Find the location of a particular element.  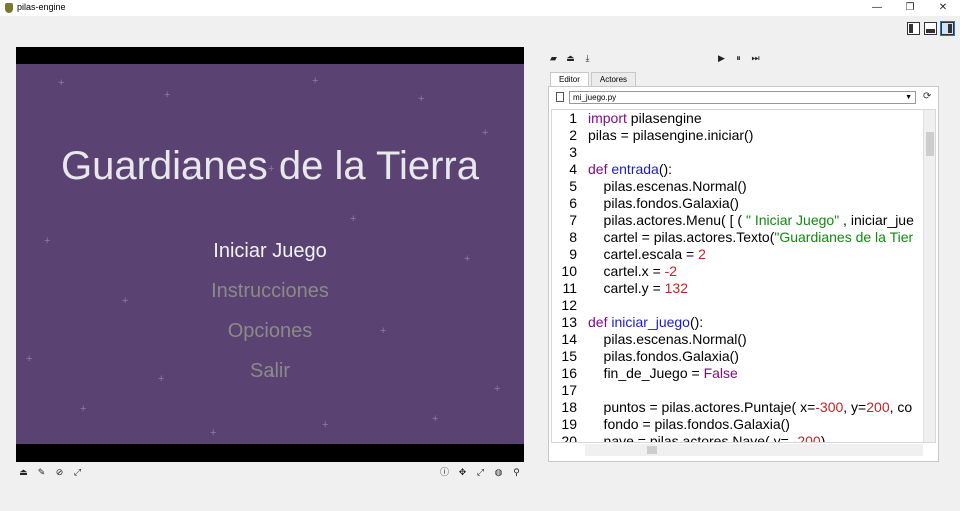

code-line: 4 def entrada(): is located at coordinates (612, 169).